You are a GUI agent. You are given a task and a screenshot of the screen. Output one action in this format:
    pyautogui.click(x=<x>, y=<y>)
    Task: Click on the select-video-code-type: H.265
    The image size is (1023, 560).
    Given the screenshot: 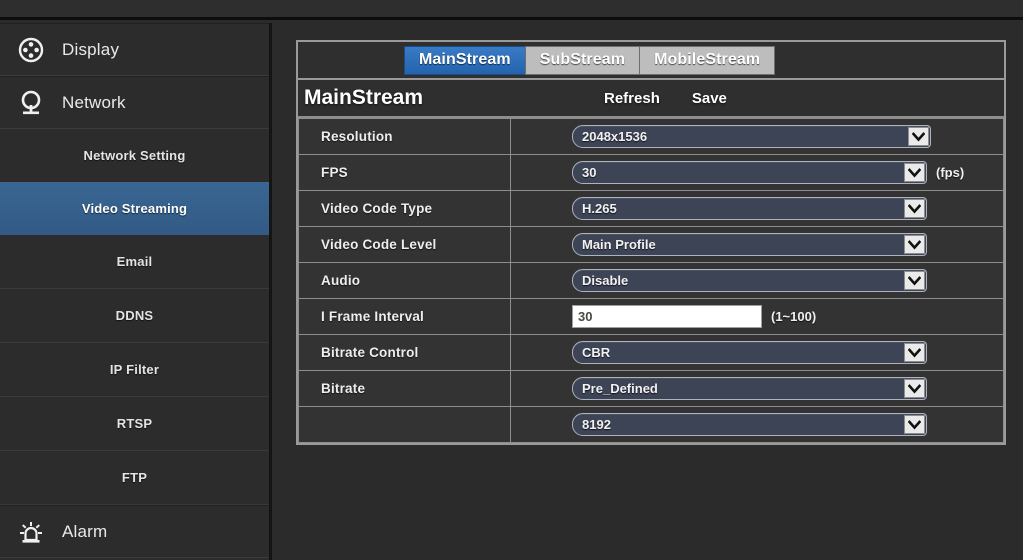 What is the action you would take?
    pyautogui.click(x=749, y=208)
    